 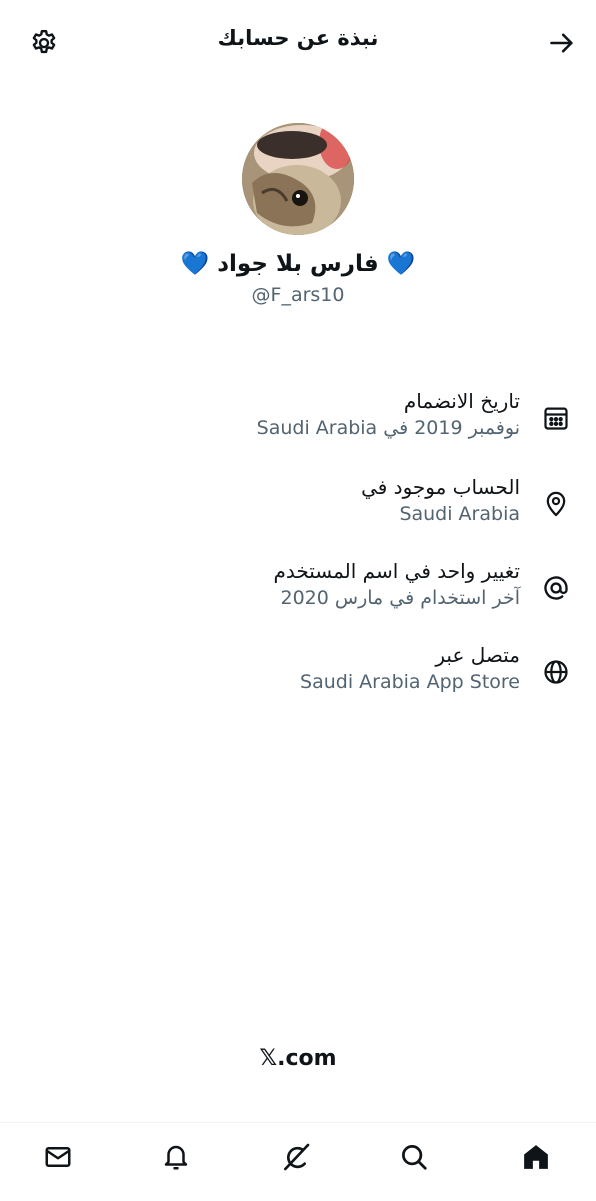 I want to click on info-value: نوفمبر 2019 في Saudi Arabia, so click(x=388, y=428).